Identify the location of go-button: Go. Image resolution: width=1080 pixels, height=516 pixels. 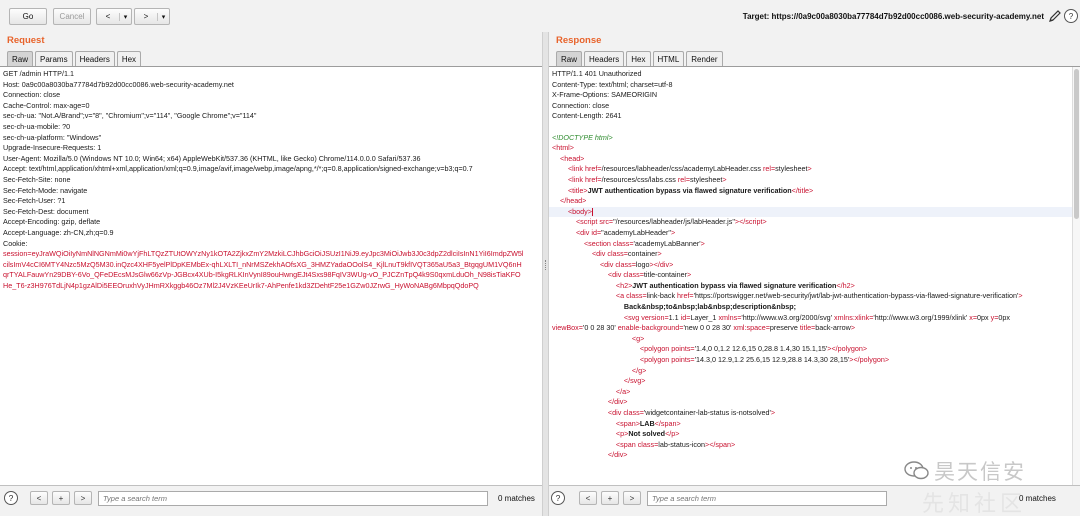
(28, 16).